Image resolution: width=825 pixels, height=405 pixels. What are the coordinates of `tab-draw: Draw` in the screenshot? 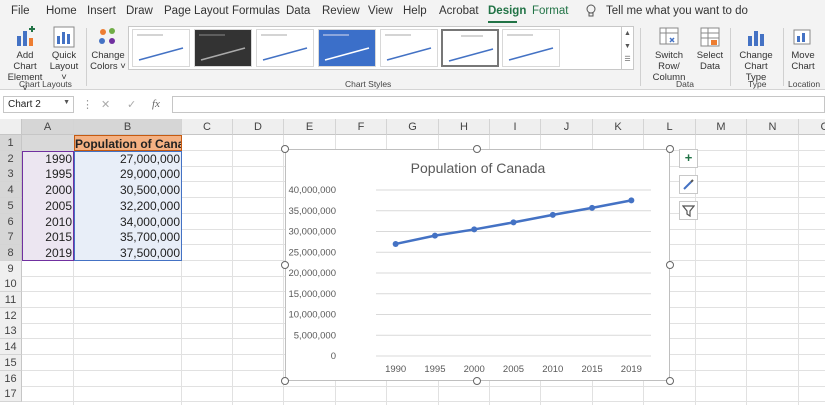 It's located at (139, 11).